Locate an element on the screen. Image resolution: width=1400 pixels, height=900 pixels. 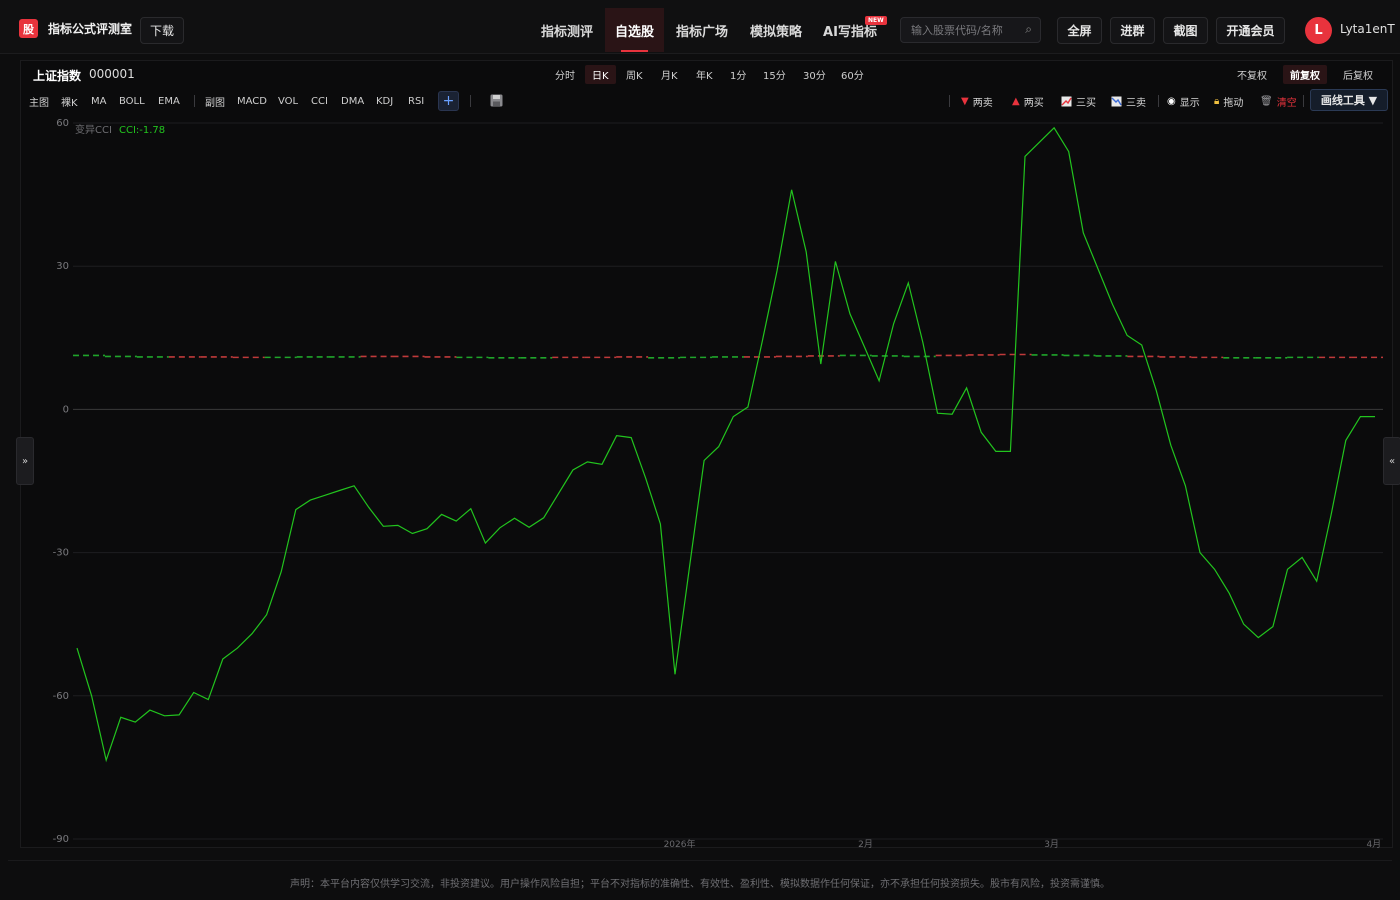
tool-two-sell: ▼ 两卖 is located at coordinates (977, 101).